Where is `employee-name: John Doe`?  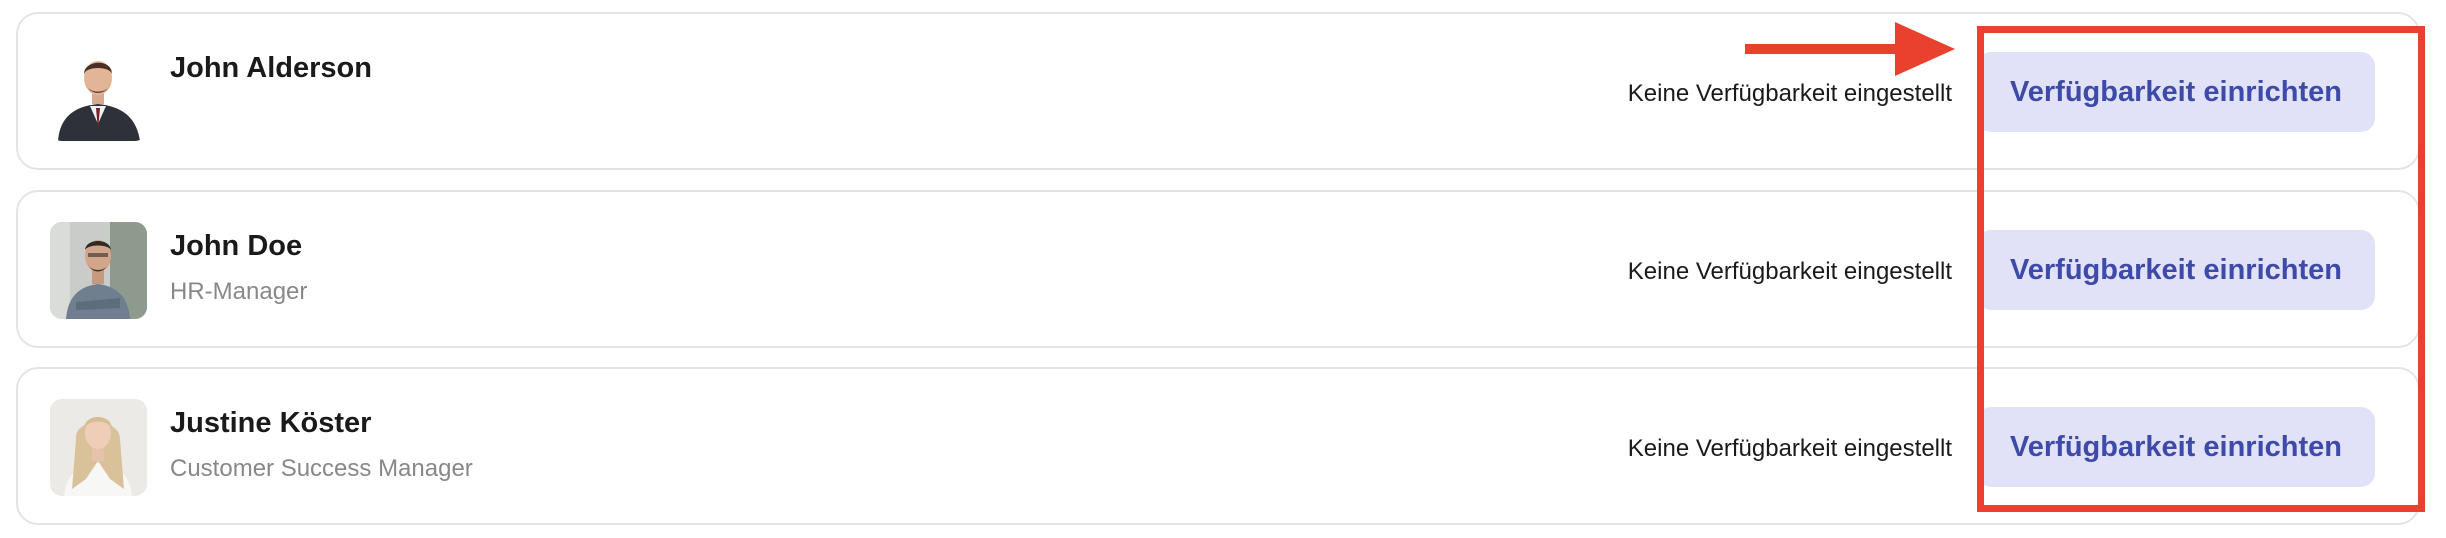
employee-name: John Doe is located at coordinates (236, 246).